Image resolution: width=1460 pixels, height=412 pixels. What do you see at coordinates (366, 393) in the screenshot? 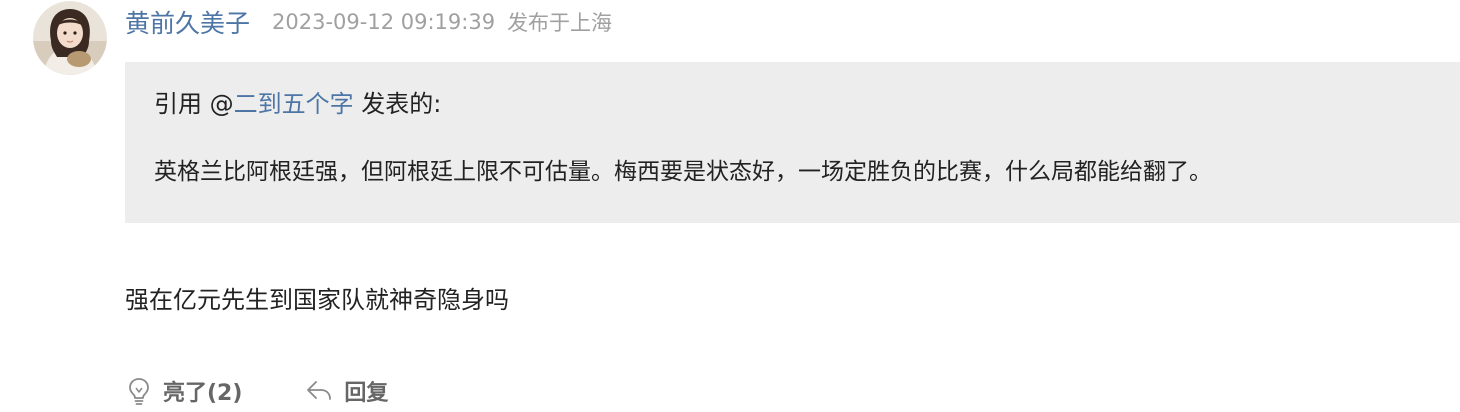
I see `reply-label: 回复` at bounding box center [366, 393].